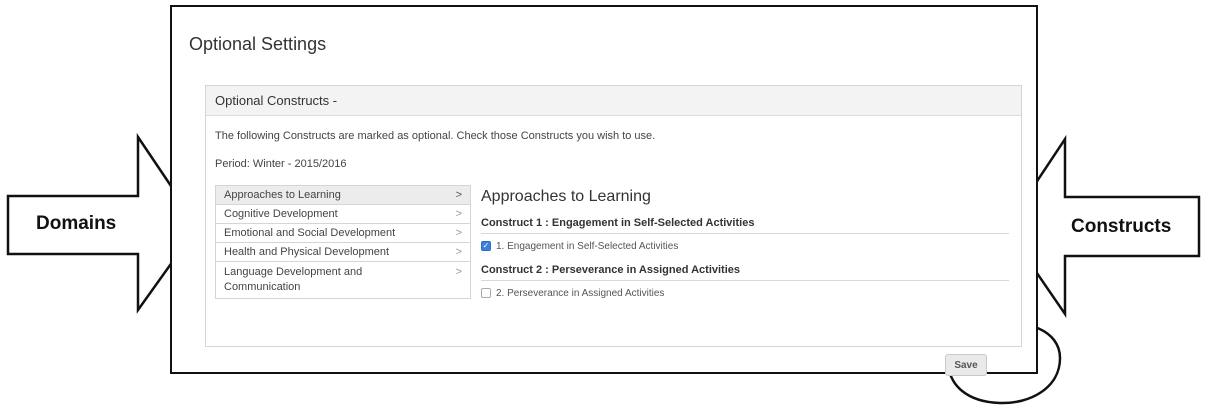  I want to click on constructs-annotation-label: Constructs, so click(1121, 226).